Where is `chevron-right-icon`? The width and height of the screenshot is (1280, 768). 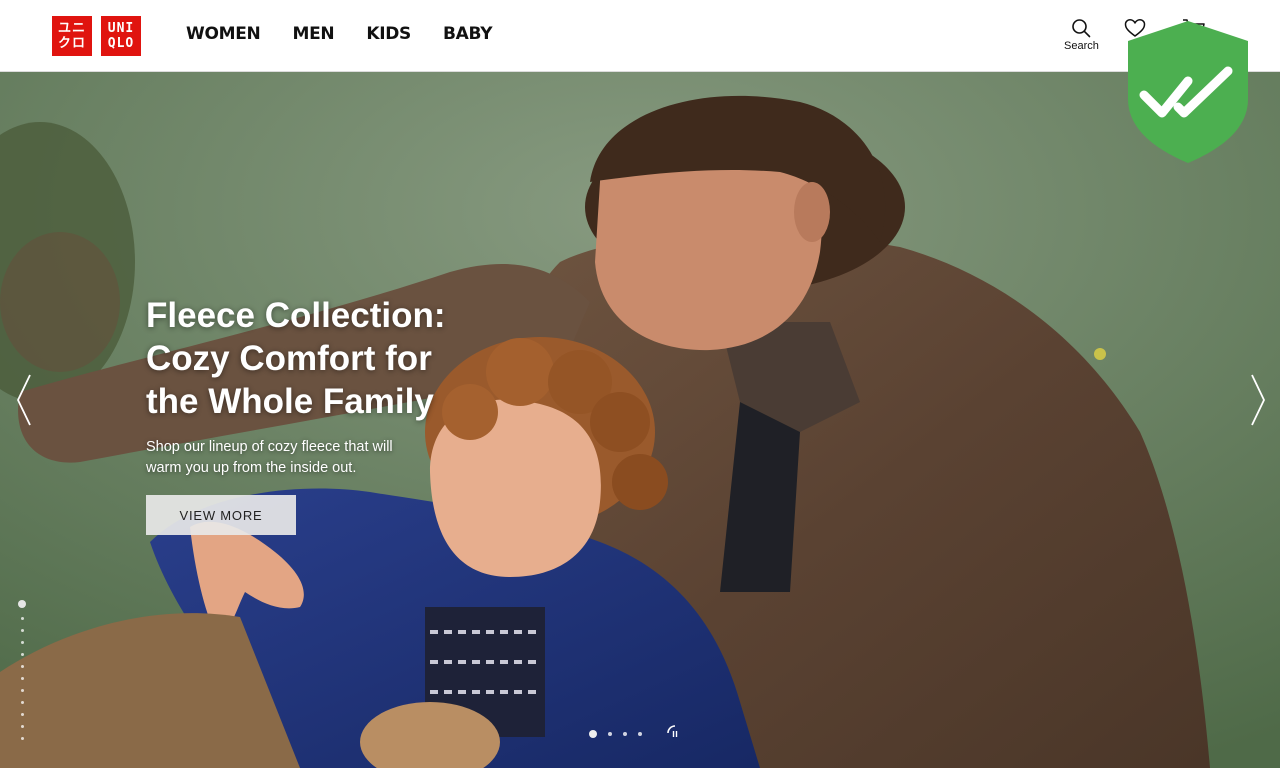 chevron-right-icon is located at coordinates (1258, 400).